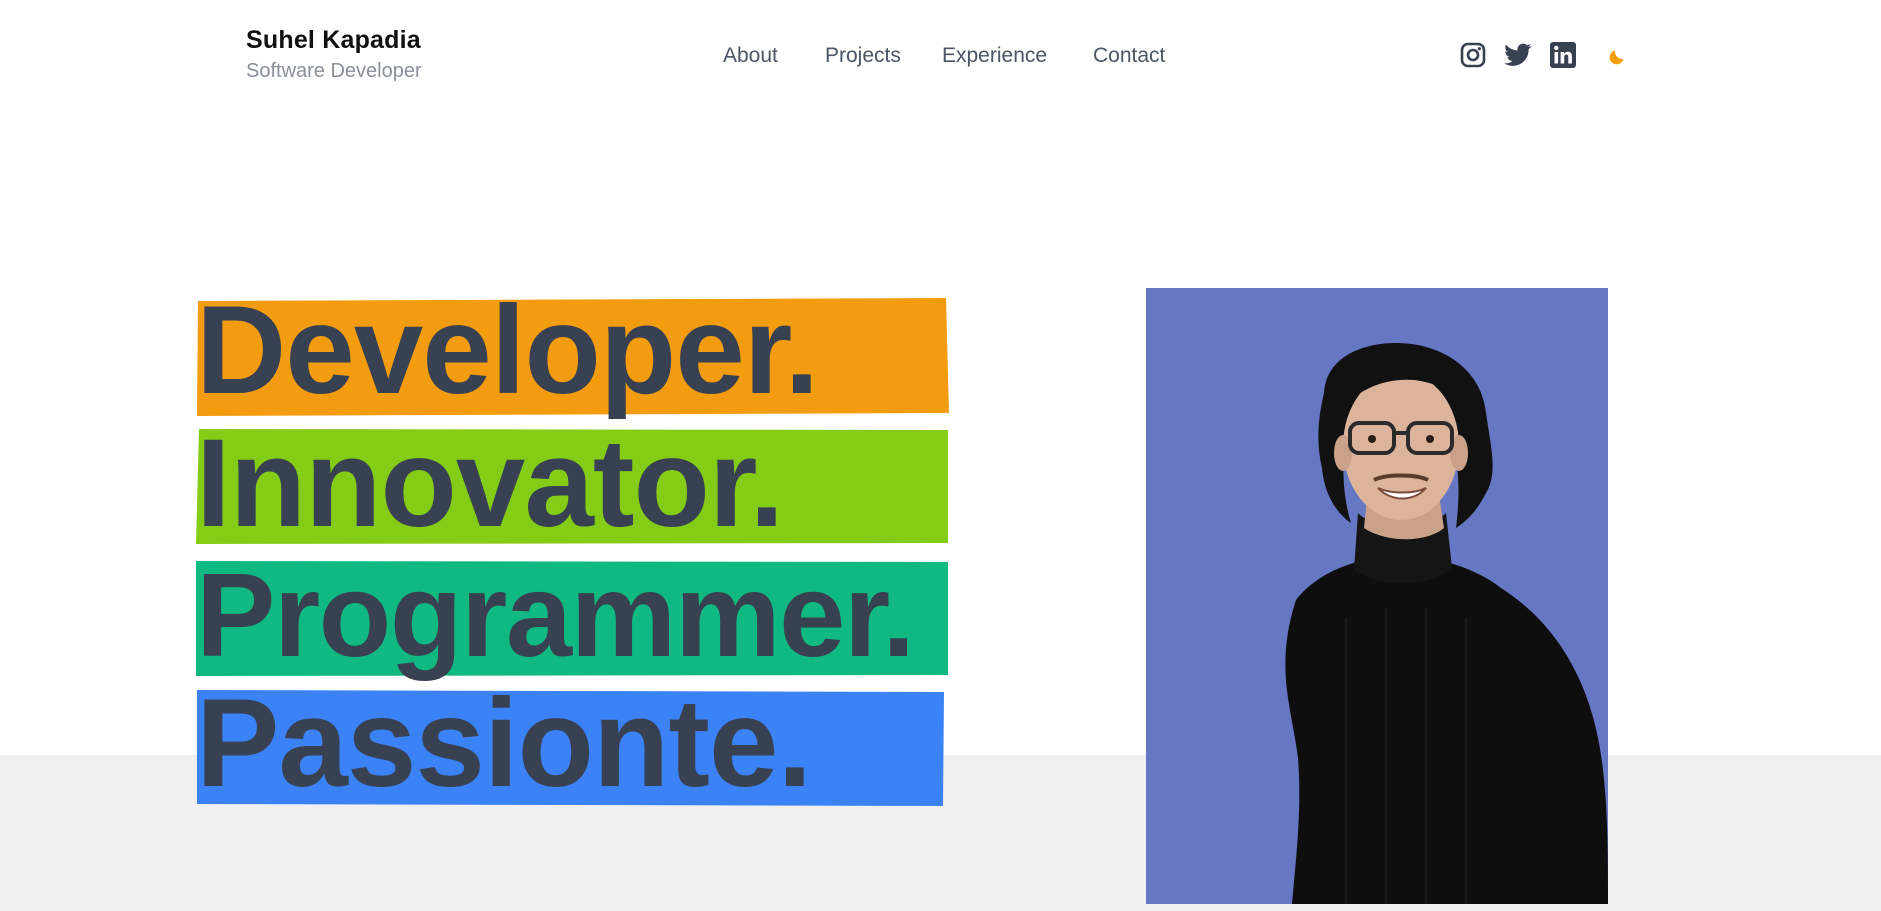  Describe the element at coordinates (994, 56) in the screenshot. I see `nav-link-experience: Experience` at that location.